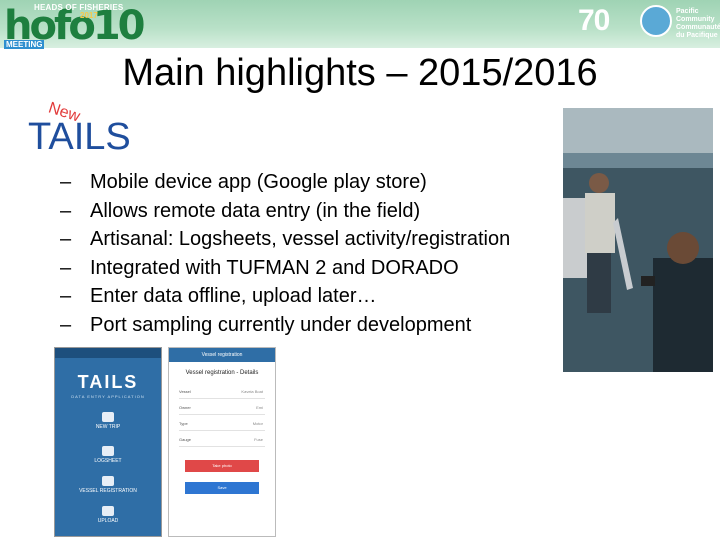 The width and height of the screenshot is (720, 540). What do you see at coordinates (252, 391) in the screenshot?
I see `form-value: Kaveia Boat` at bounding box center [252, 391].